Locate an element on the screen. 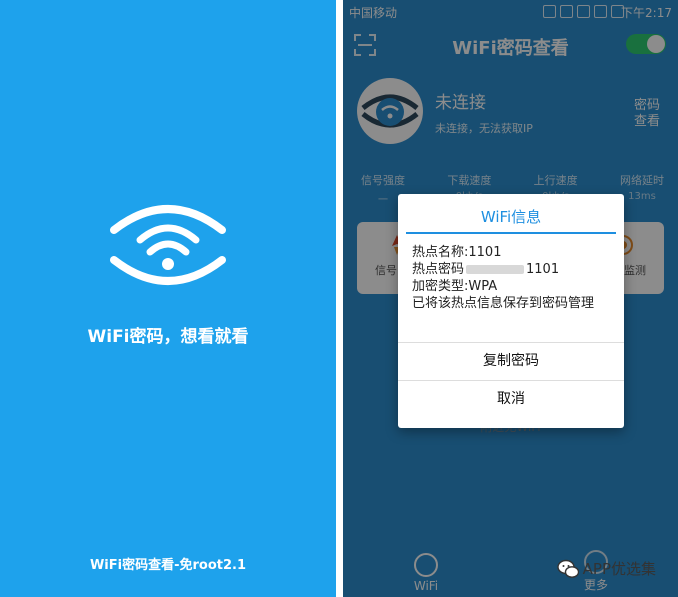 The width and height of the screenshot is (678, 597). encryption-line: 加密类型:WPA is located at coordinates (455, 286).